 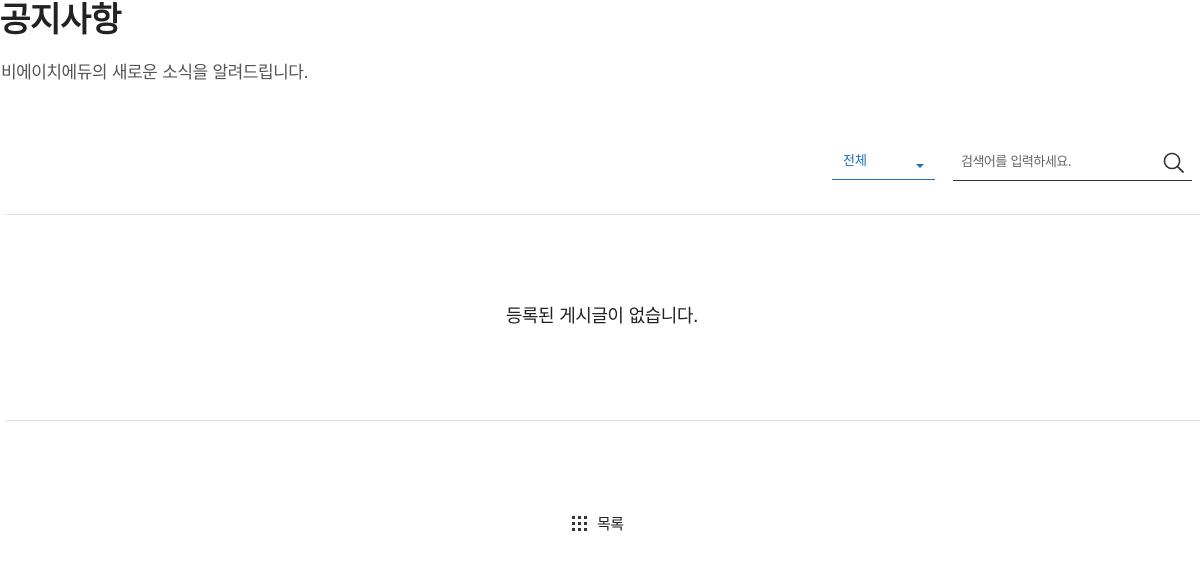 I want to click on search-button, so click(x=1174, y=163).